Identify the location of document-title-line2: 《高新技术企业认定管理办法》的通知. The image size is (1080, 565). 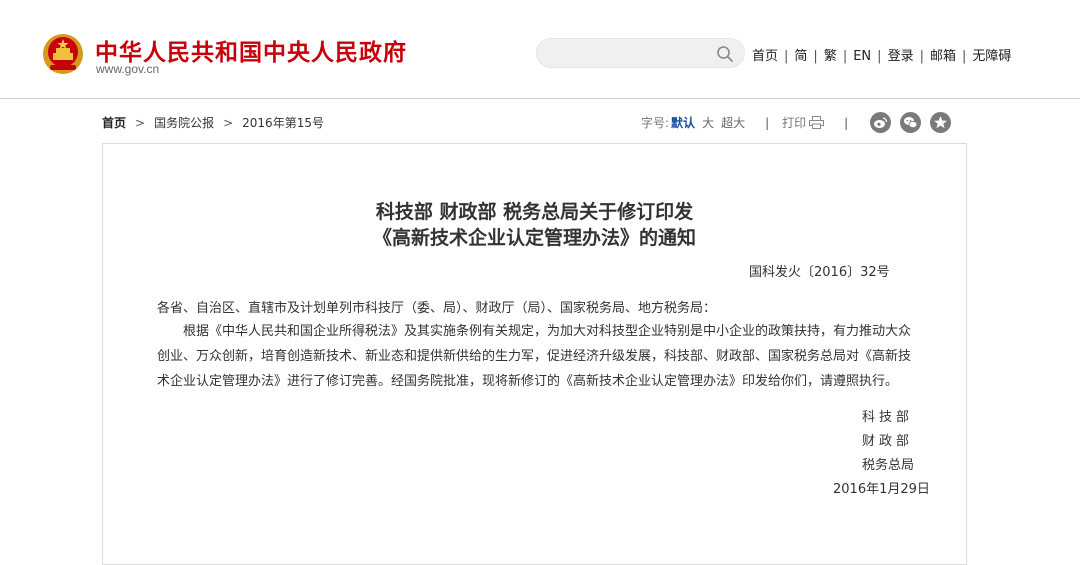
(534, 238).